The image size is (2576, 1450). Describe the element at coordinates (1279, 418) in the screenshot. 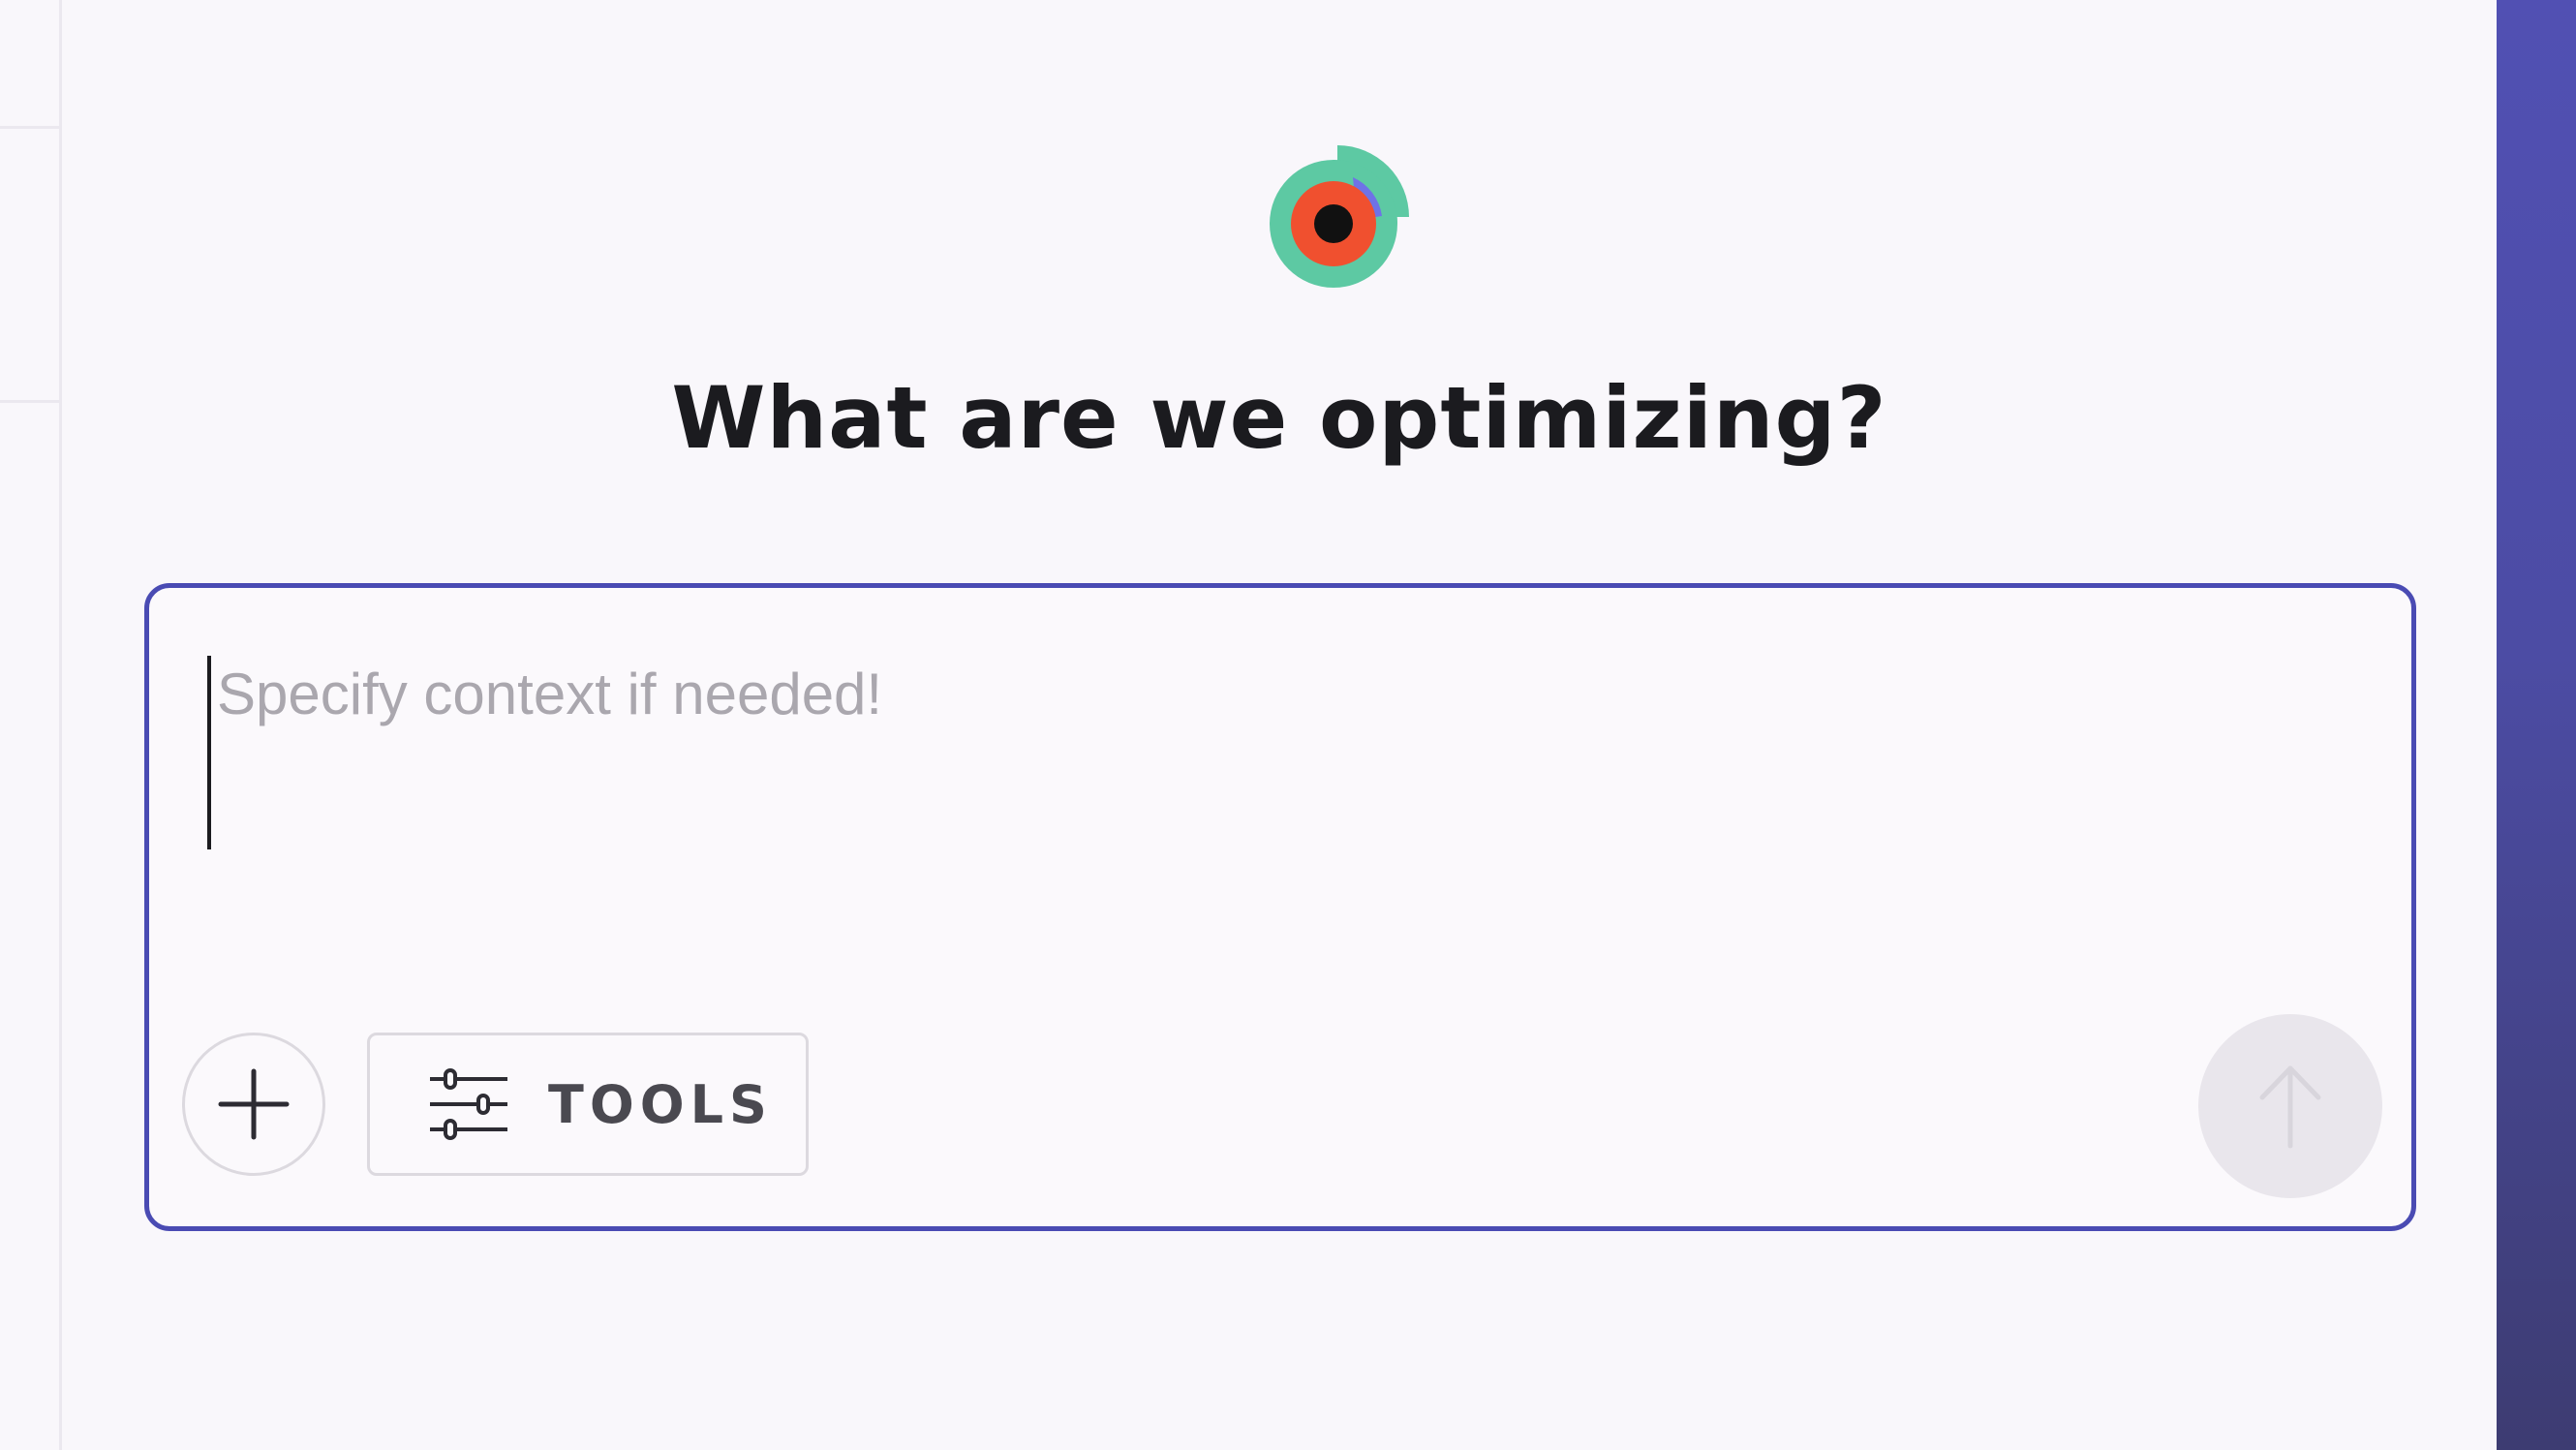

I see `page-title: What are we optimizing?` at that location.